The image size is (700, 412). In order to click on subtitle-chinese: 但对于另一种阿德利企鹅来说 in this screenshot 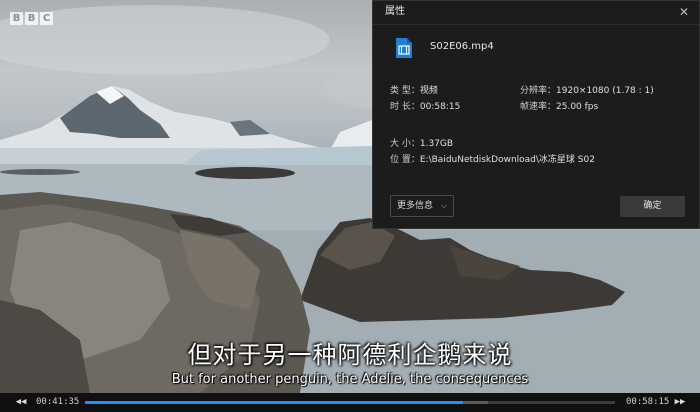, I will do `click(350, 355)`.